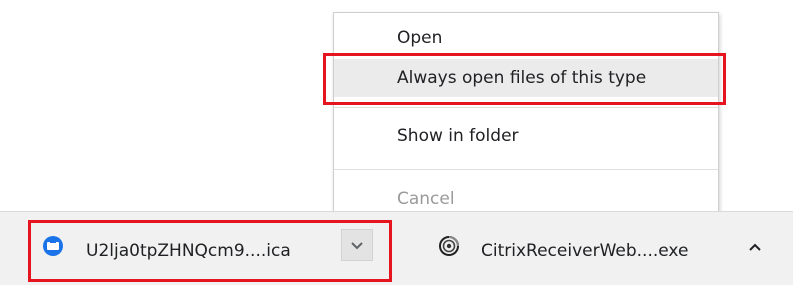  I want to click on menu-item-show-in-folder: Show in folder, so click(526, 136).